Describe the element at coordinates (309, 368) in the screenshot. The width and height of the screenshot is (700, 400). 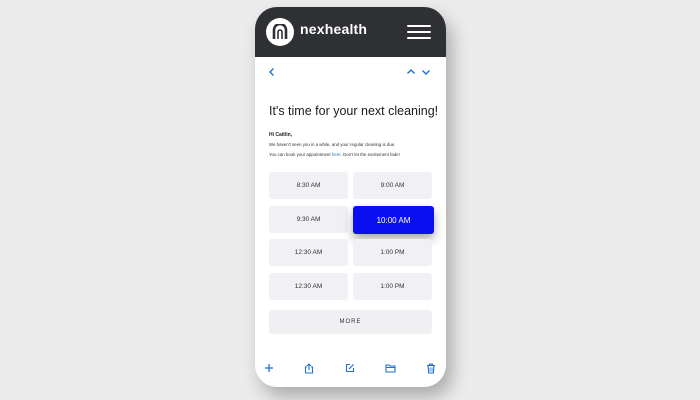
I see `share-icon` at that location.